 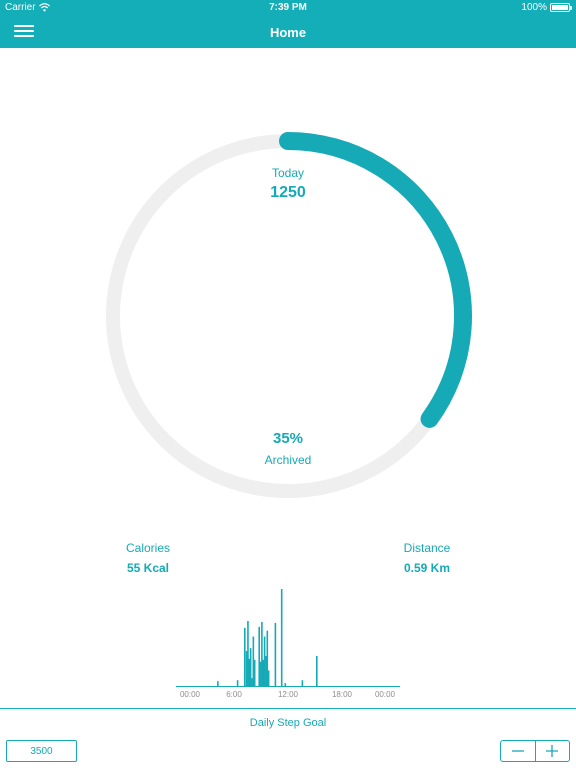 What do you see at coordinates (288, 694) in the screenshot?
I see `x-tick-label: 12:00` at bounding box center [288, 694].